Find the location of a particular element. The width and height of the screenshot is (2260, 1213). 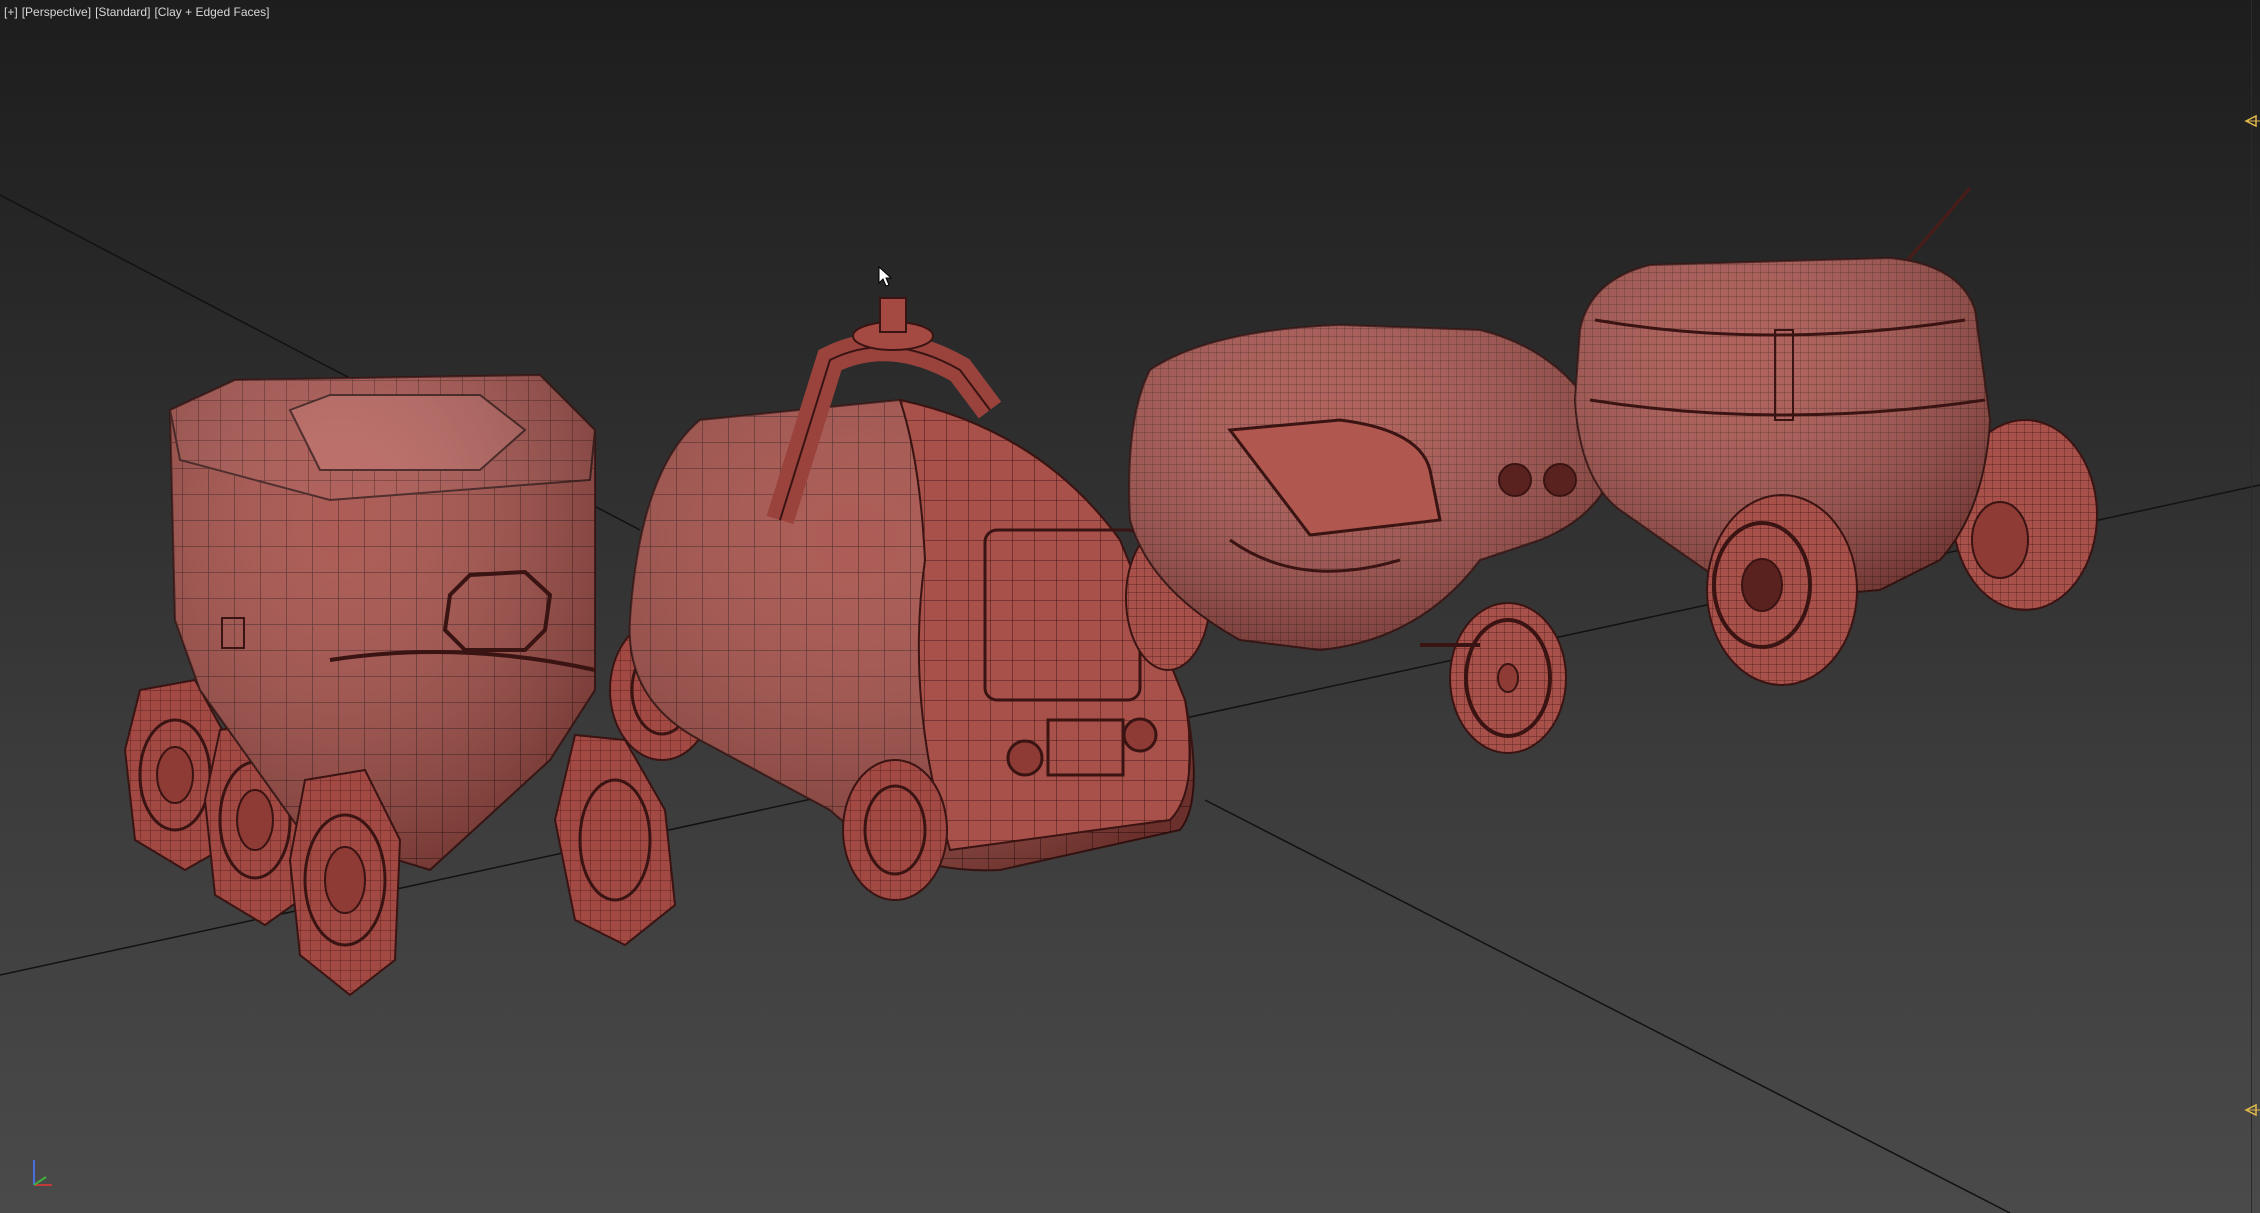

viewport-general-menu: [+] is located at coordinates (11, 13).